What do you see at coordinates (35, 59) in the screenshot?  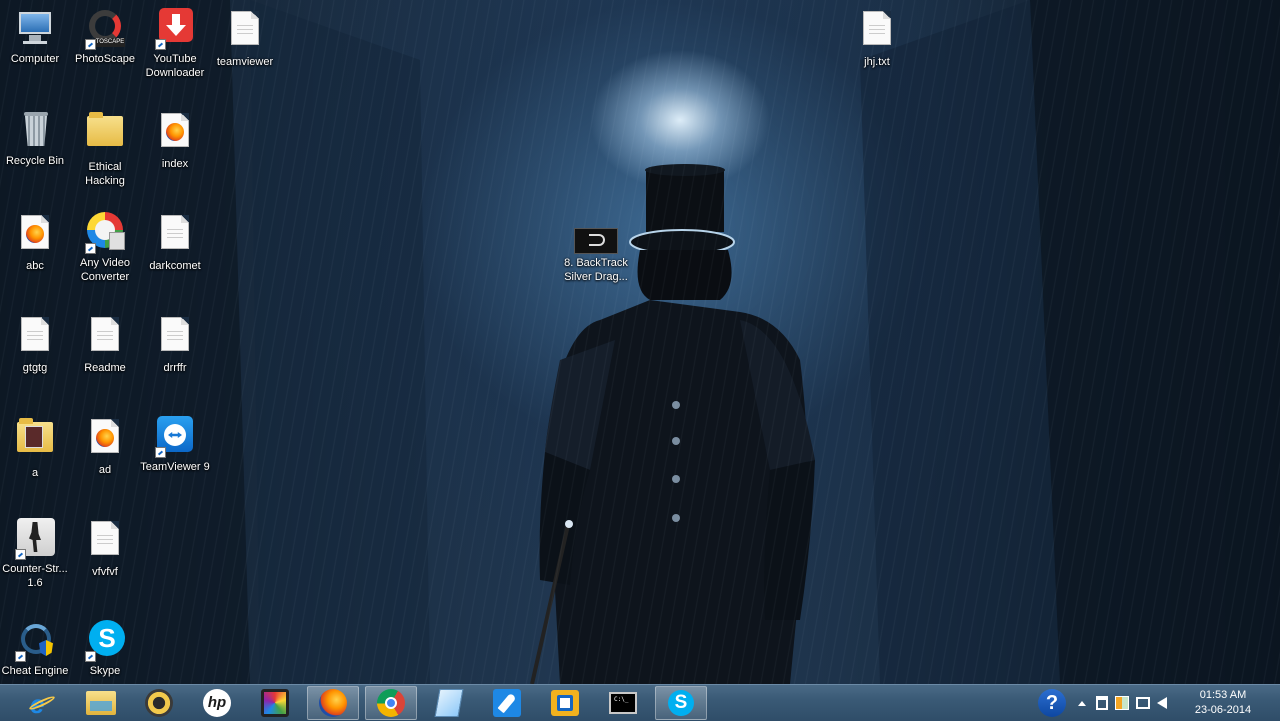 I see `desktop-icon-label: Computer` at bounding box center [35, 59].